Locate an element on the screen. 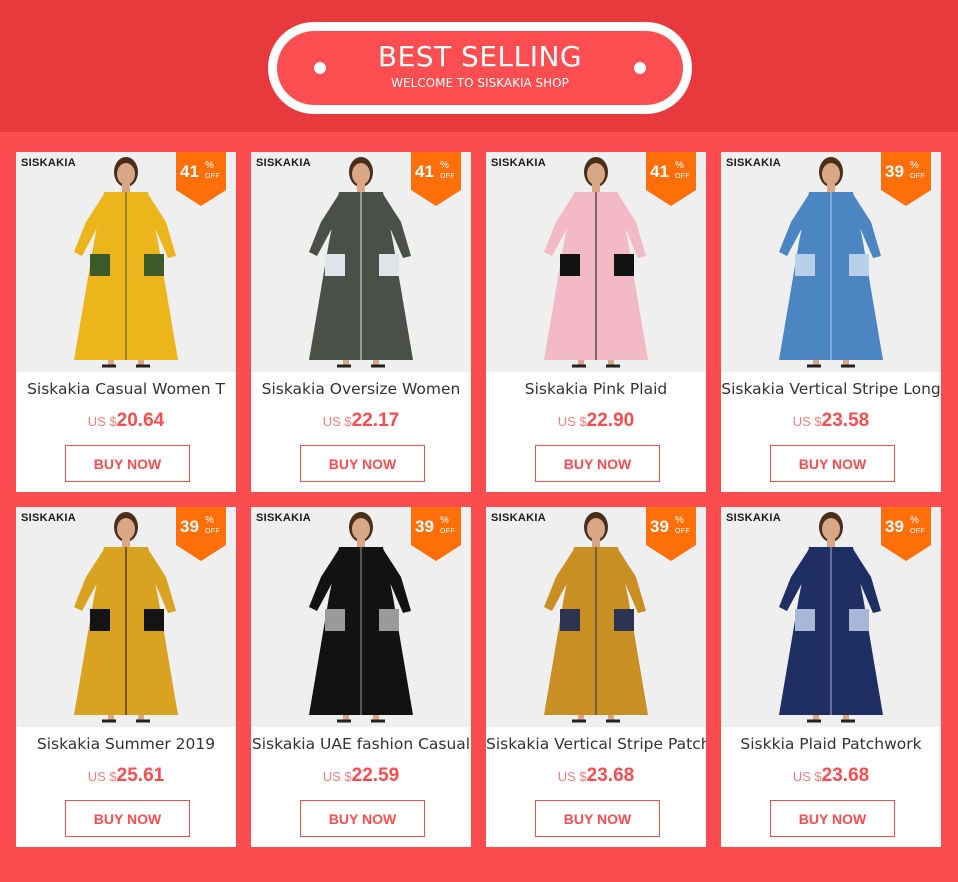 The image size is (958, 882). product-title: Siskakia Pink Plaid is located at coordinates (596, 389).